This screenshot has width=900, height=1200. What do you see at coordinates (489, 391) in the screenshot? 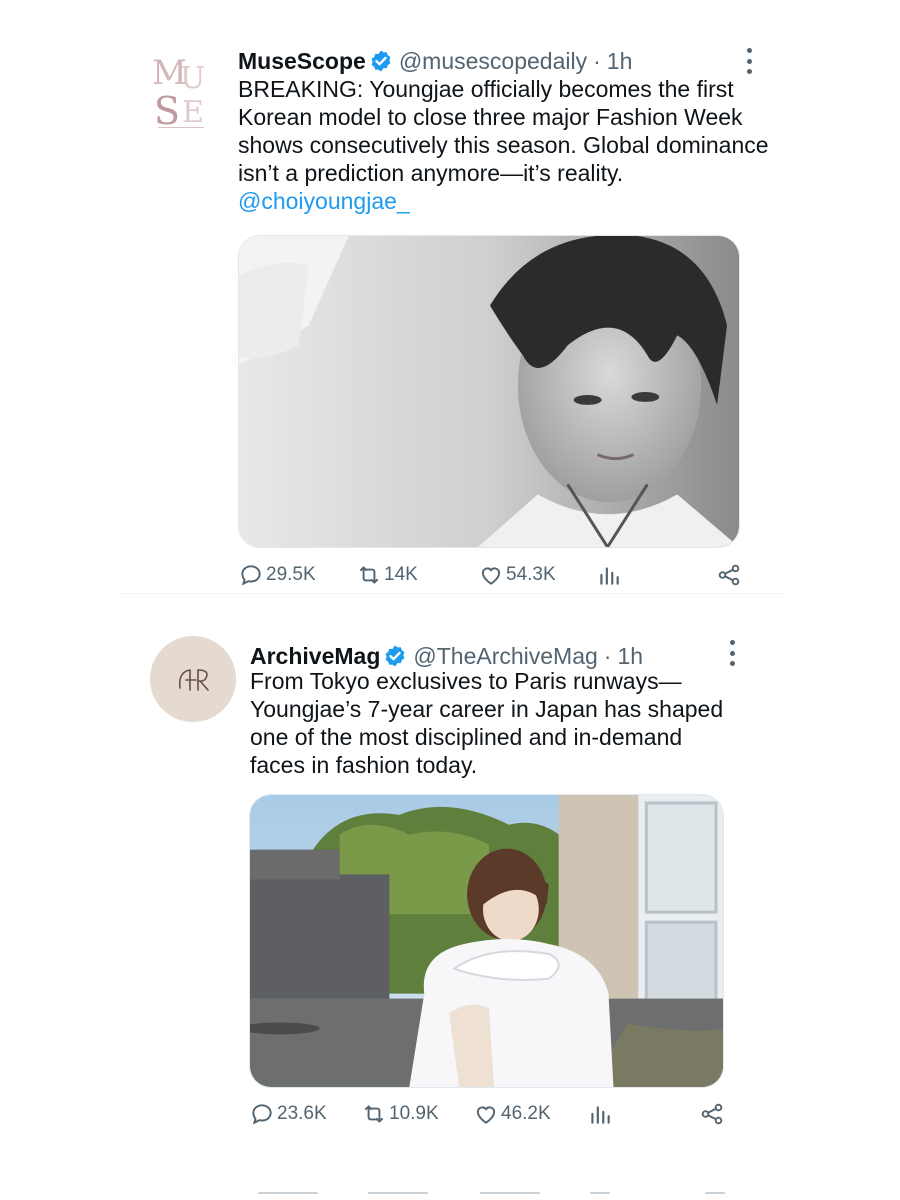
I see `tweet-photo-bw-portrait` at bounding box center [489, 391].